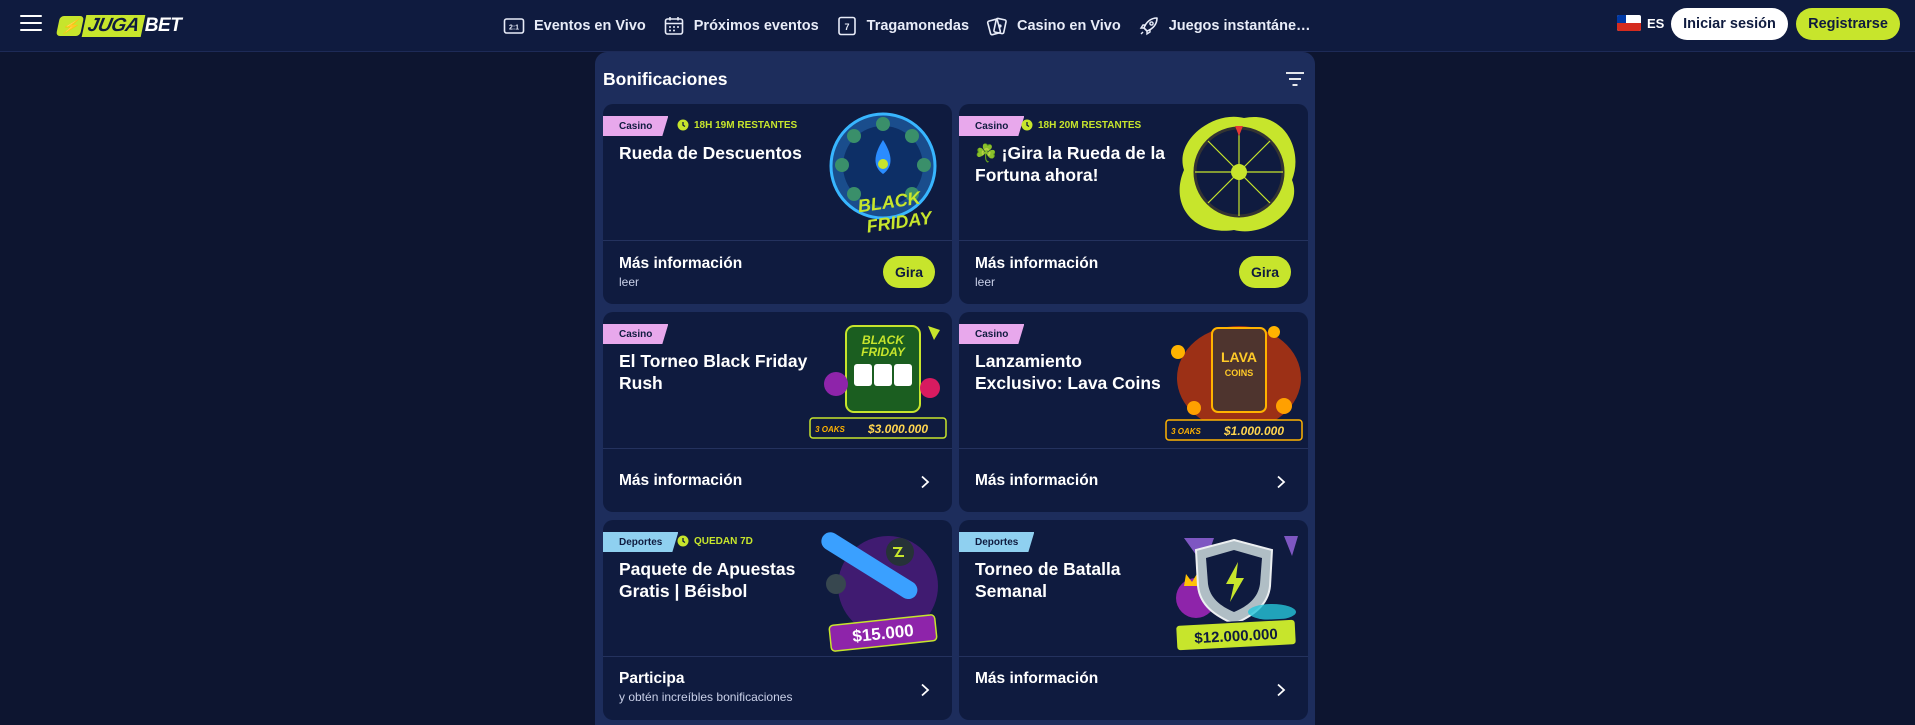  What do you see at coordinates (897, 429) in the screenshot?
I see `svg-text: $3.000.000` at bounding box center [897, 429].